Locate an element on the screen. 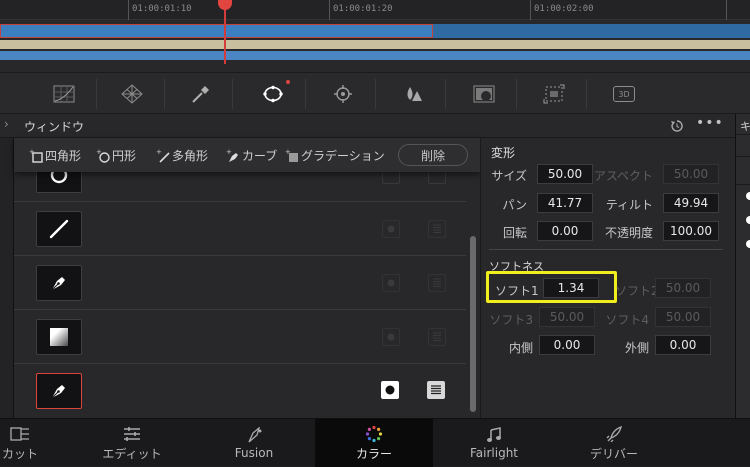 The image size is (750, 467). page-fusion: Fusion is located at coordinates (254, 443).